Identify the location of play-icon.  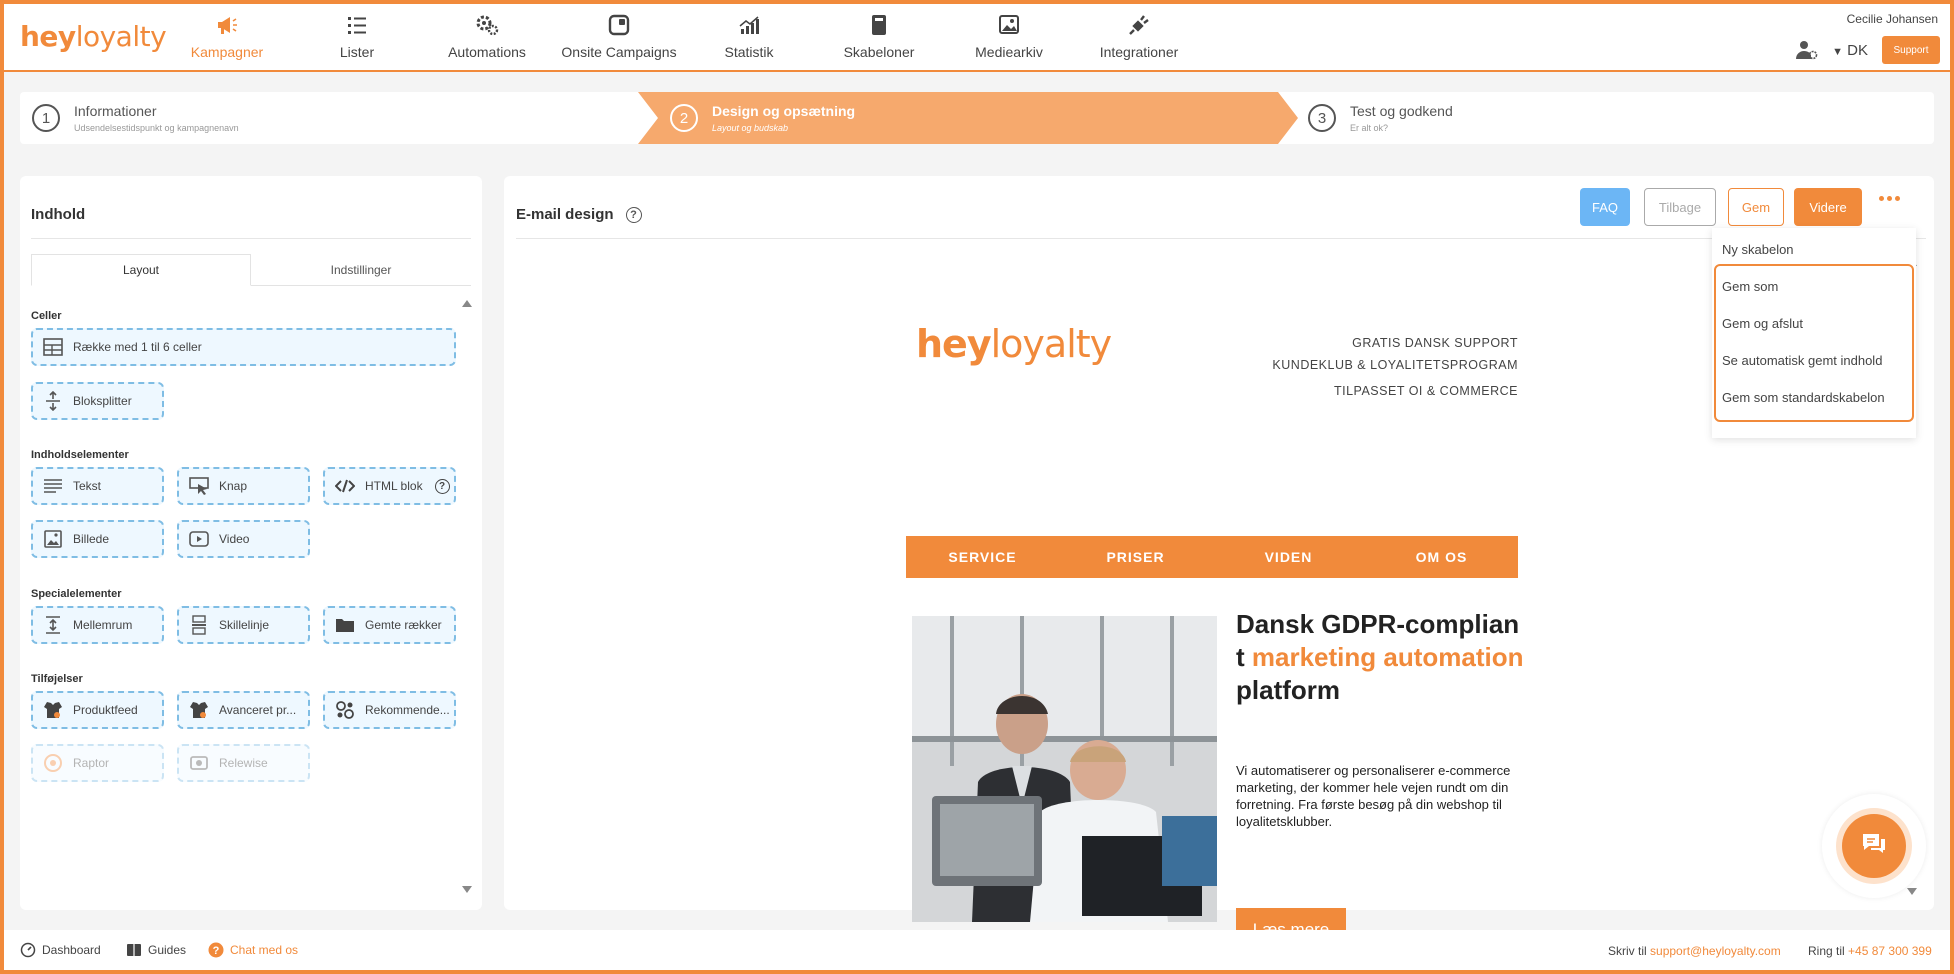
(199, 539).